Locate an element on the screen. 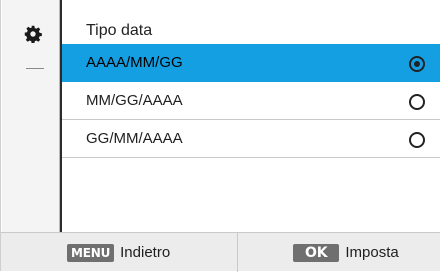 The image size is (440, 272). radio-selected-icon is located at coordinates (417, 64).